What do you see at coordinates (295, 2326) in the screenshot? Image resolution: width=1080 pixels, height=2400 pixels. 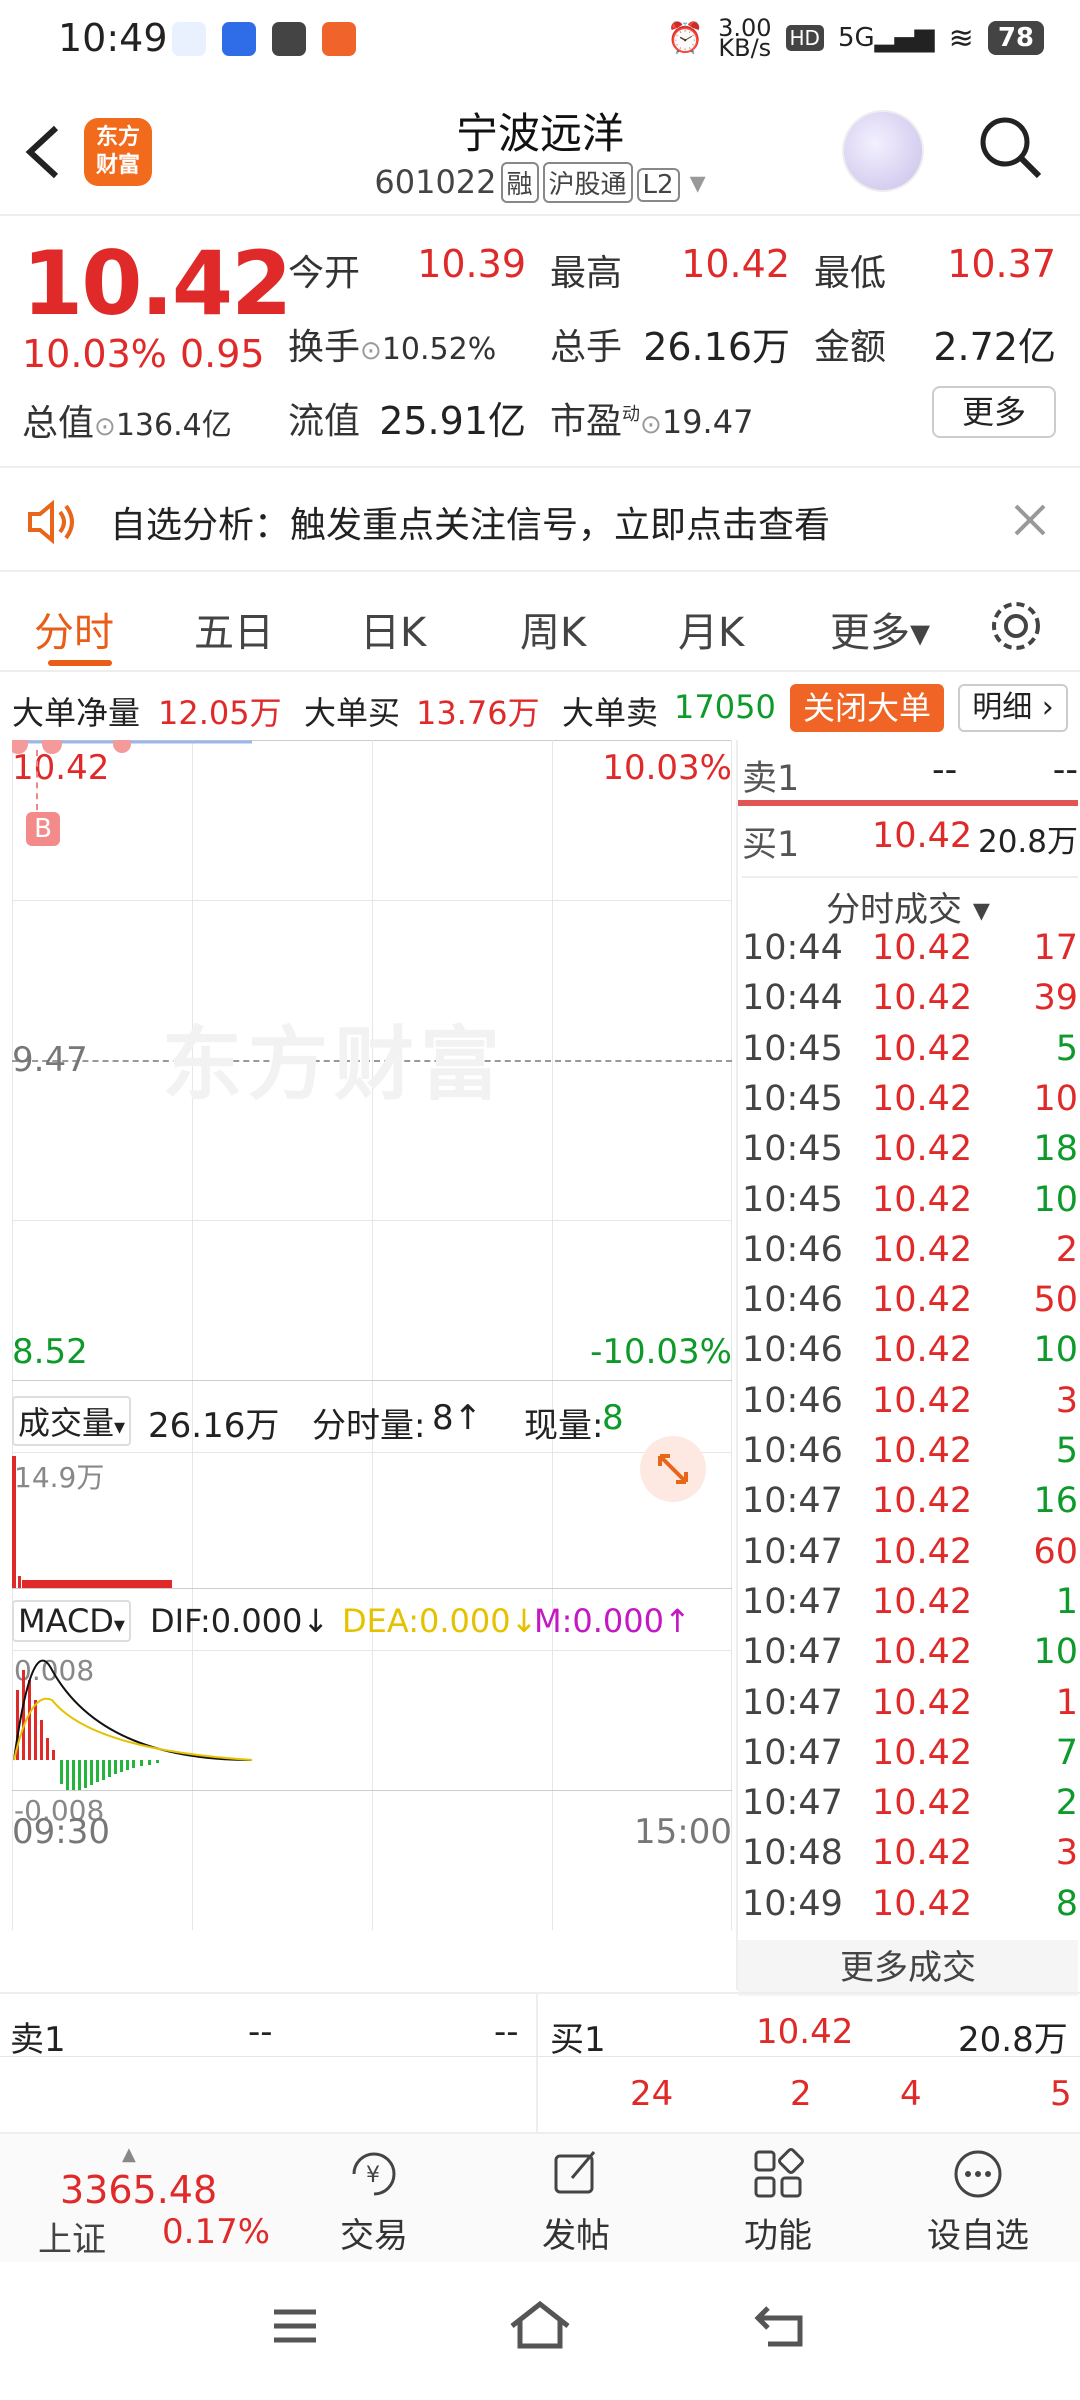 I see `menu-icon` at bounding box center [295, 2326].